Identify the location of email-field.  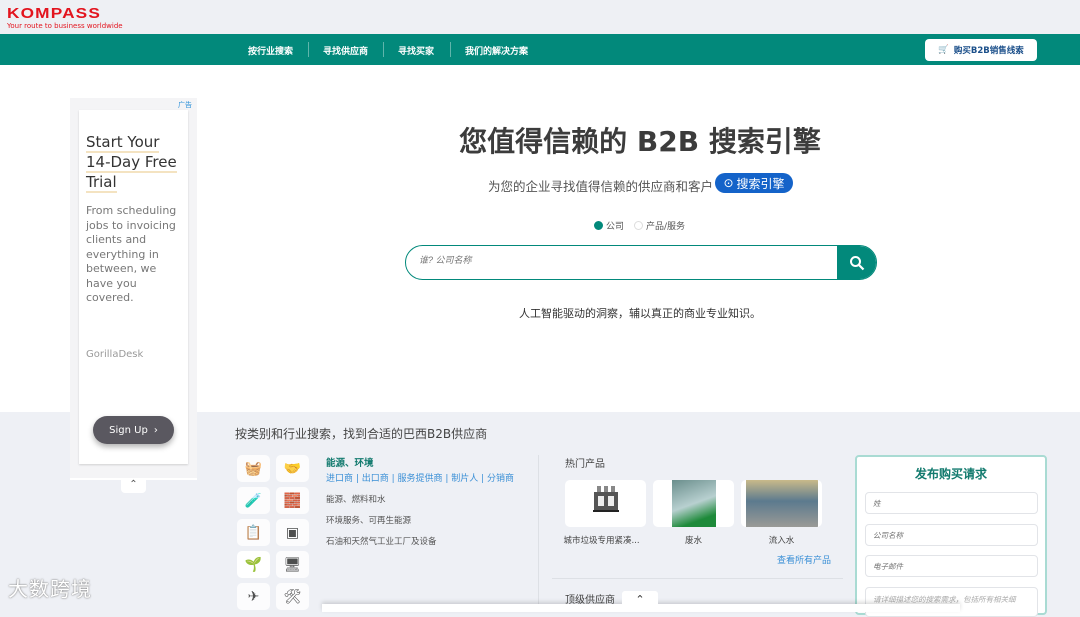
(951, 566).